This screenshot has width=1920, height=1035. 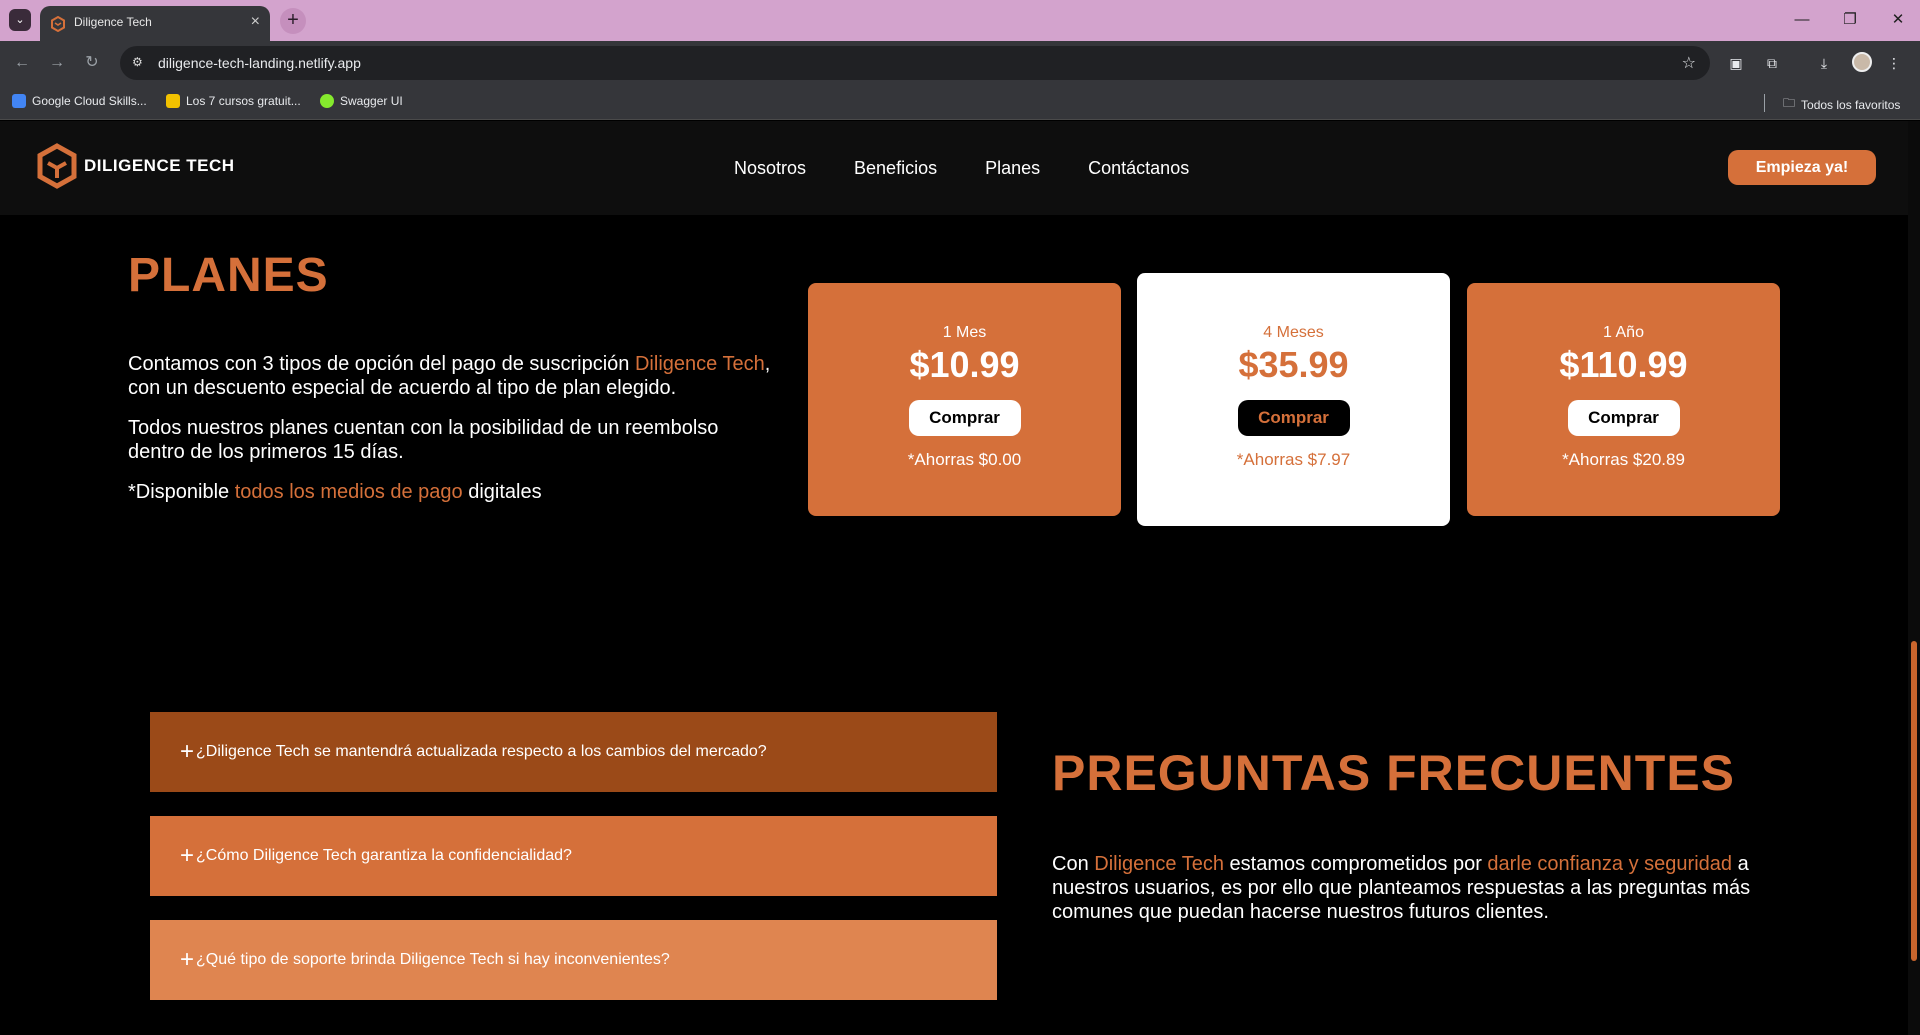 What do you see at coordinates (92, 63) in the screenshot?
I see `reload-icon: ↻` at bounding box center [92, 63].